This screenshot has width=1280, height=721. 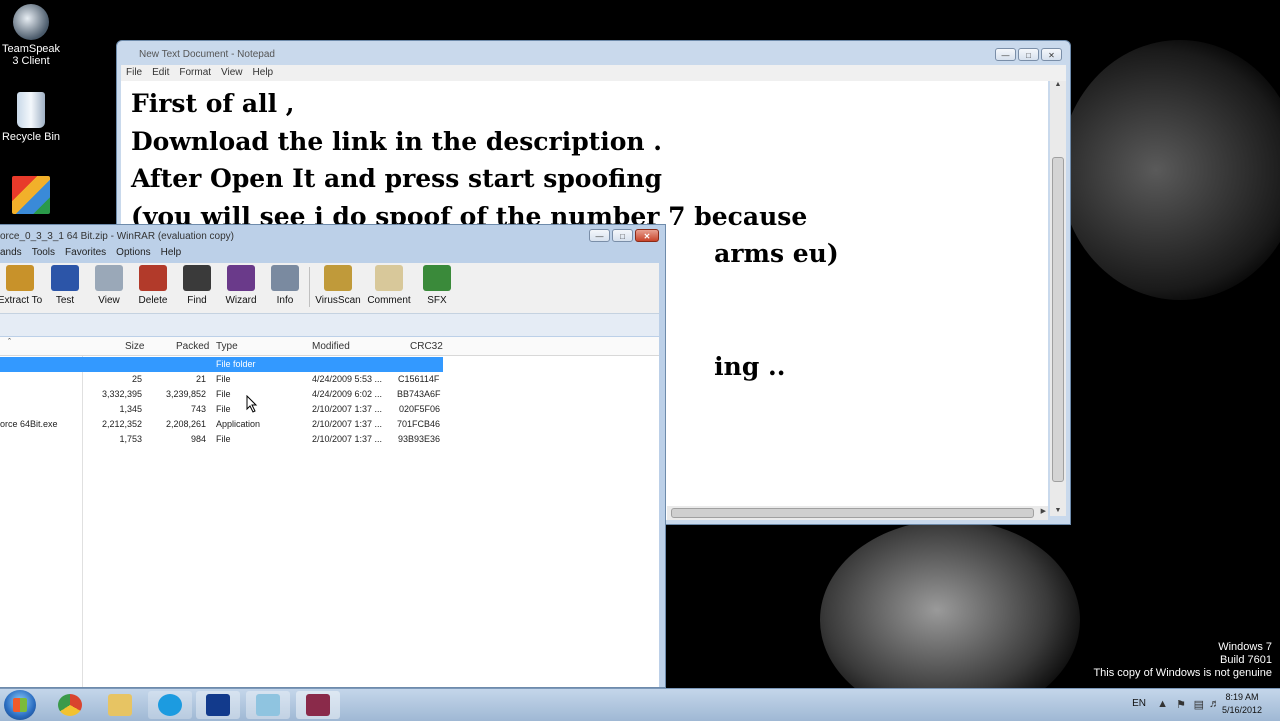 I want to click on toolbar-label: Test, so click(x=65, y=300).